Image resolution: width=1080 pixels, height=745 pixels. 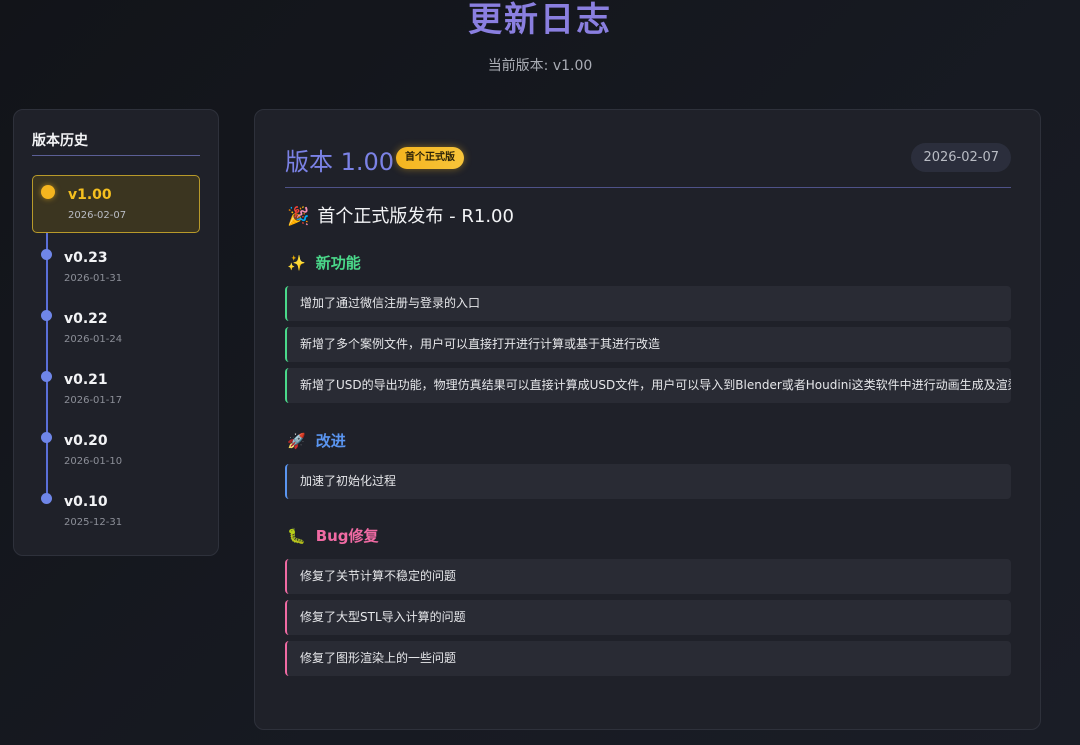 I want to click on sidebar-divider, so click(x=116, y=155).